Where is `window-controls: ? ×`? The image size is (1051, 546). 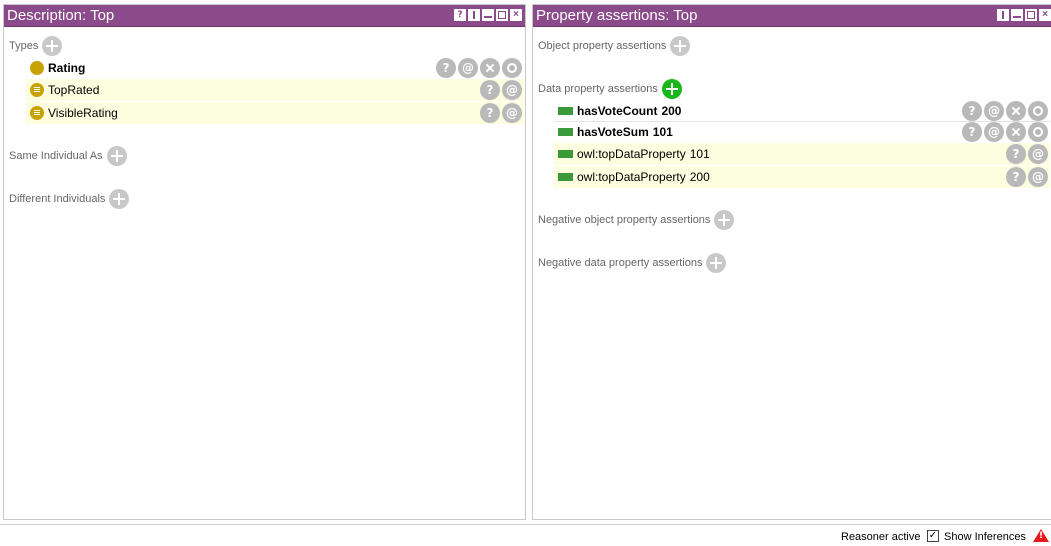 window-controls: ? × is located at coordinates (488, 15).